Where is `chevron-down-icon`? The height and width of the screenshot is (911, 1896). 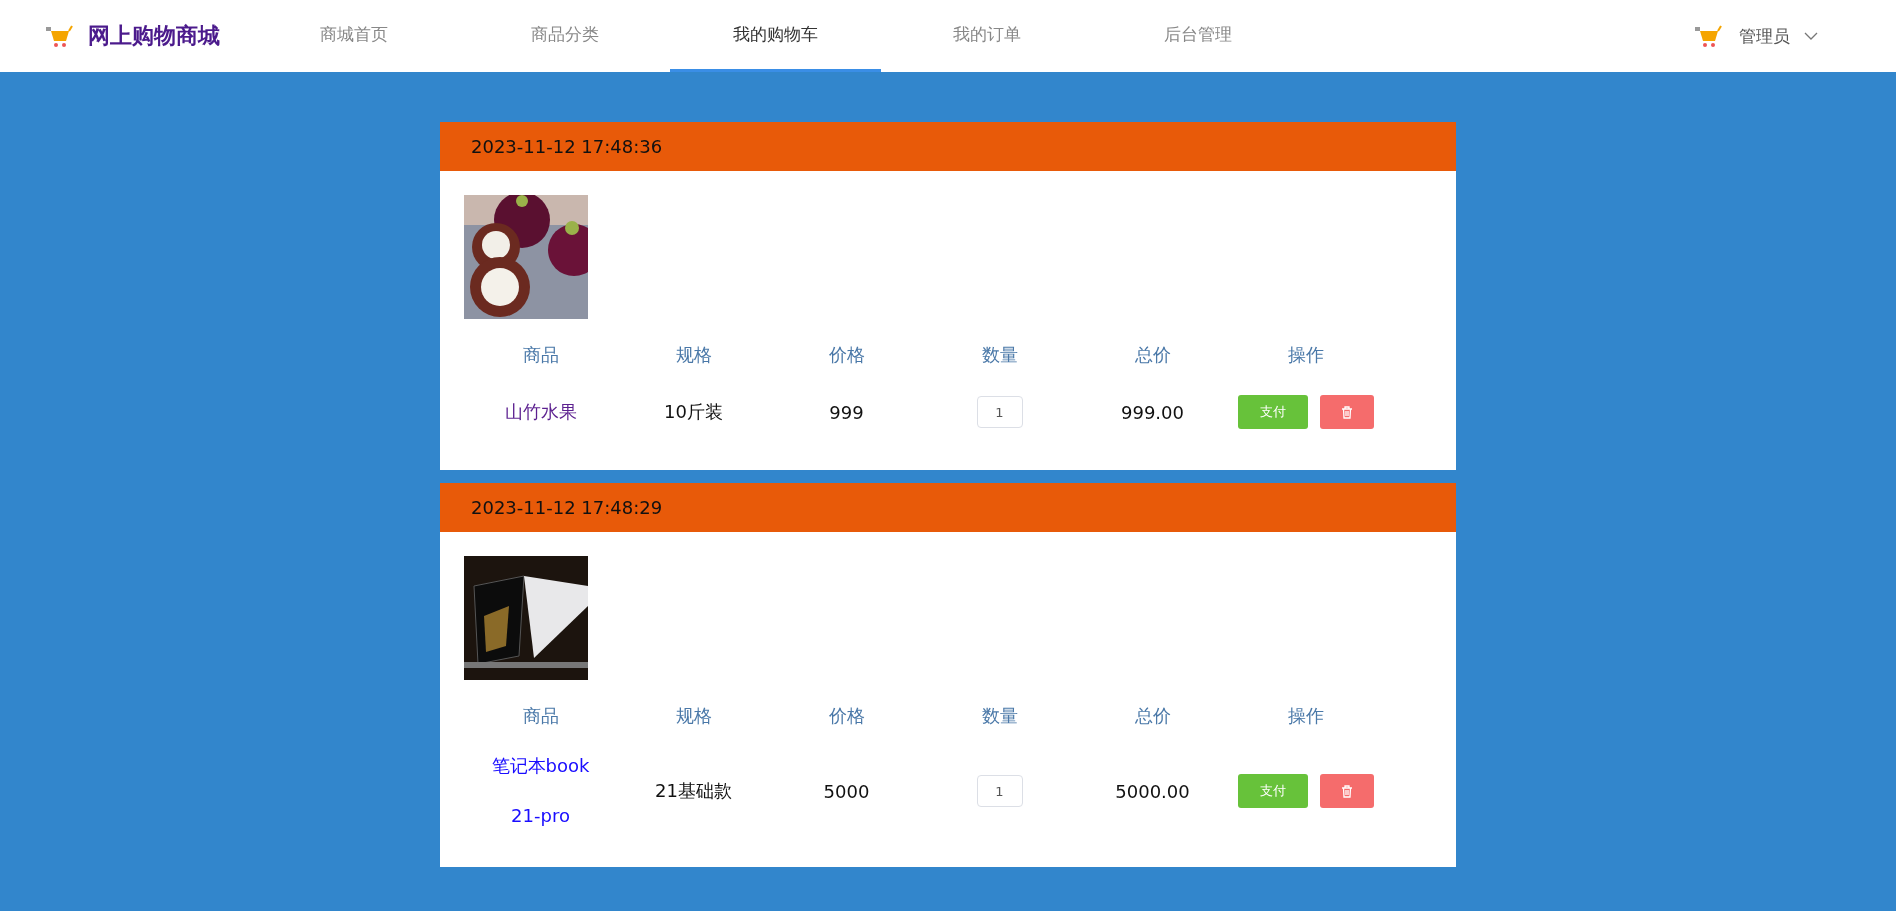 chevron-down-icon is located at coordinates (1811, 36).